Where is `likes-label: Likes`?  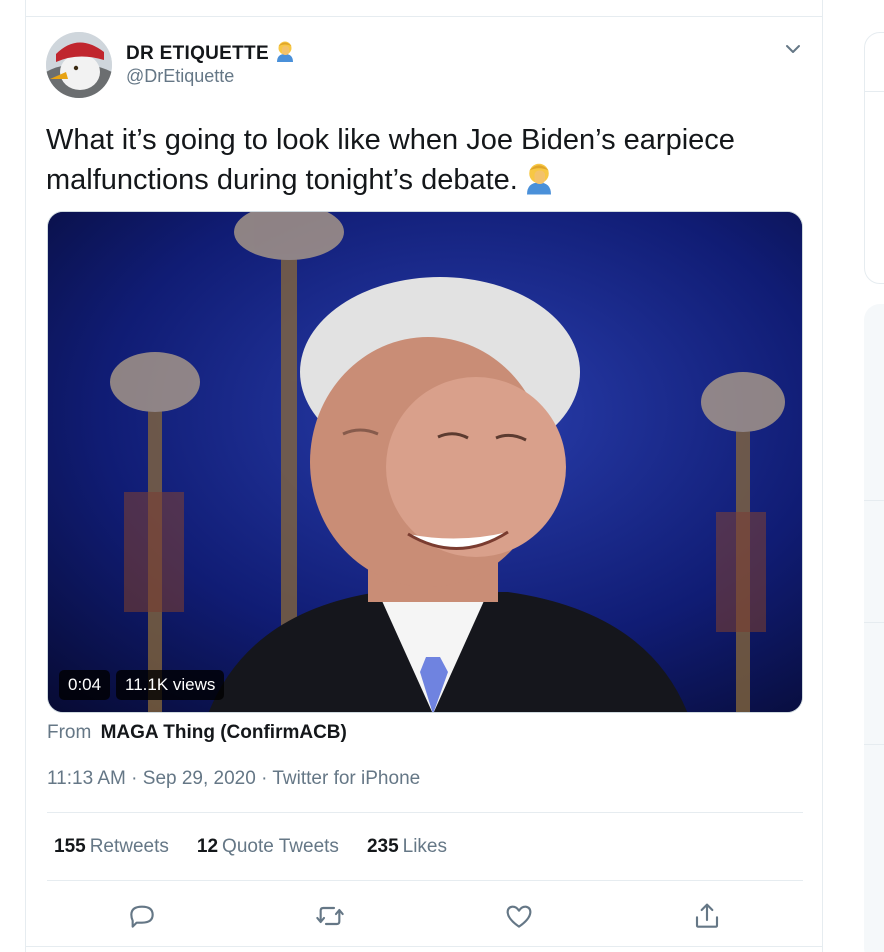
likes-label: Likes is located at coordinates (424, 846).